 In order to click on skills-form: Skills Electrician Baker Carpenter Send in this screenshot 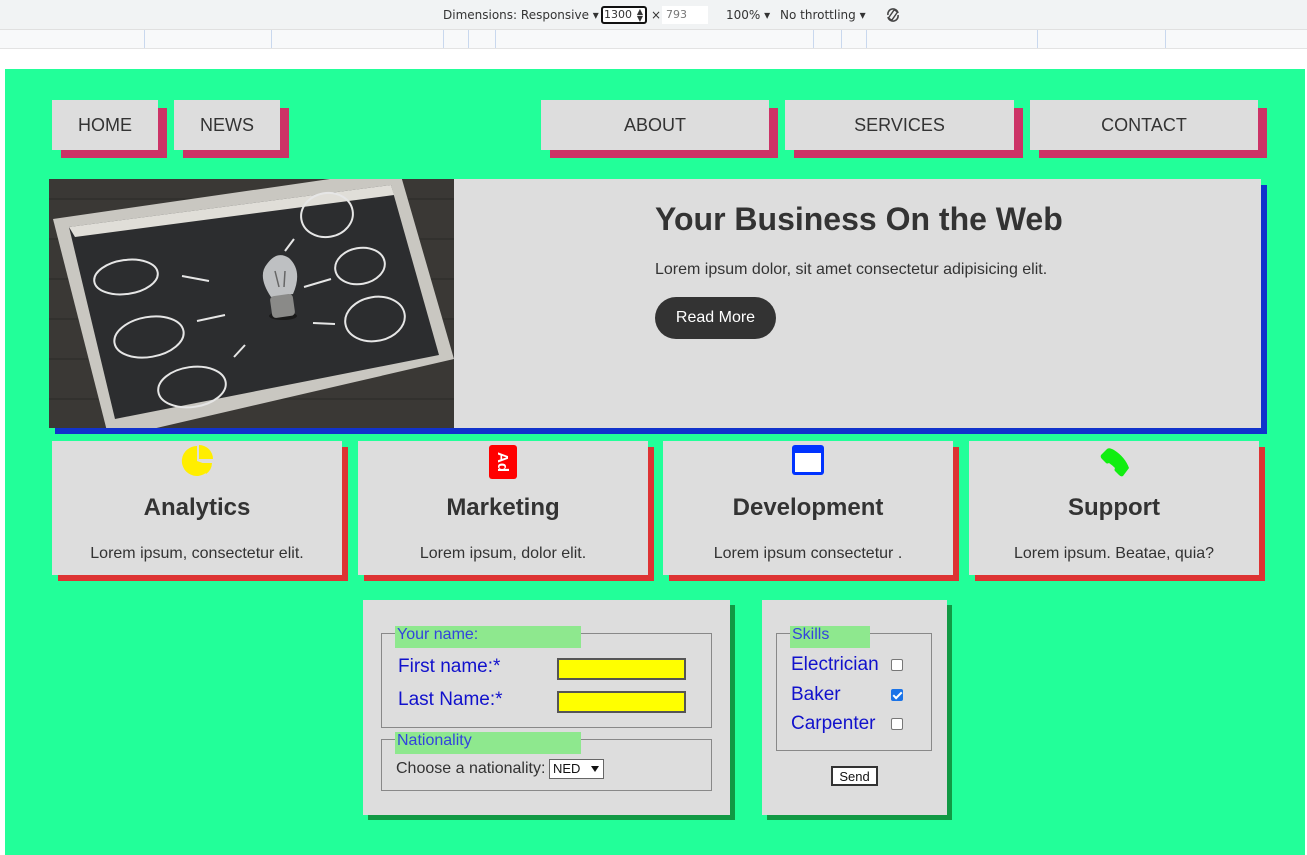, I will do `click(854, 707)`.